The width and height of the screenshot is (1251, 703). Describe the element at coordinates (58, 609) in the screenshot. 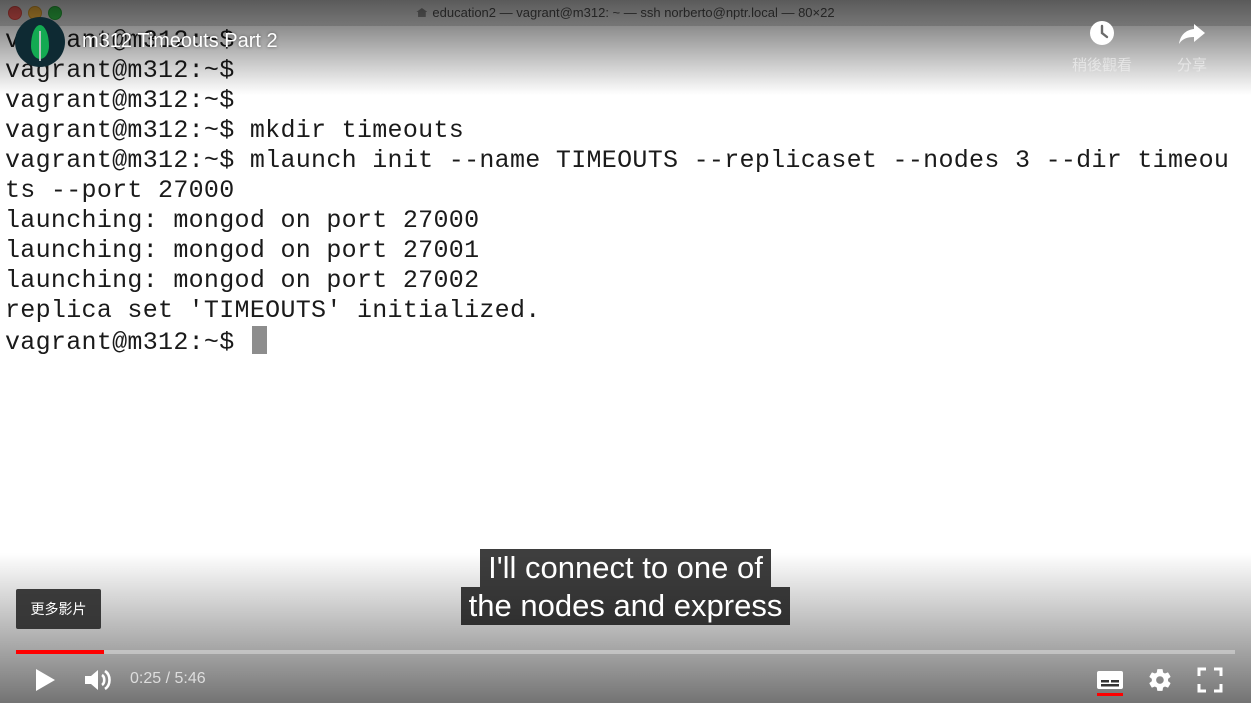

I see `more-videos-button: 更多影片` at that location.